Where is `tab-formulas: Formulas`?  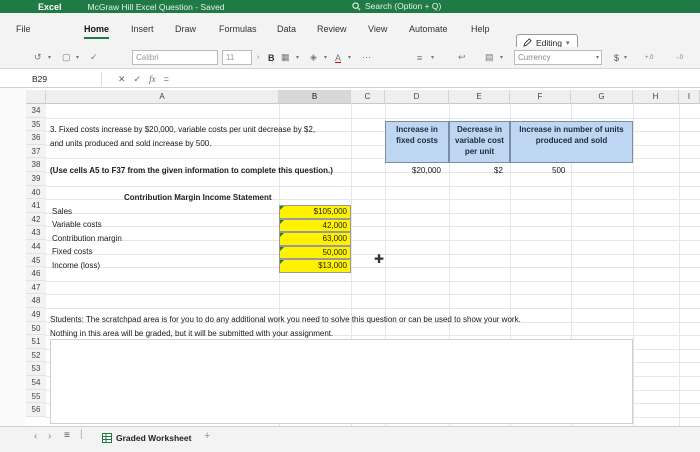
tab-formulas: Formulas is located at coordinates (238, 29).